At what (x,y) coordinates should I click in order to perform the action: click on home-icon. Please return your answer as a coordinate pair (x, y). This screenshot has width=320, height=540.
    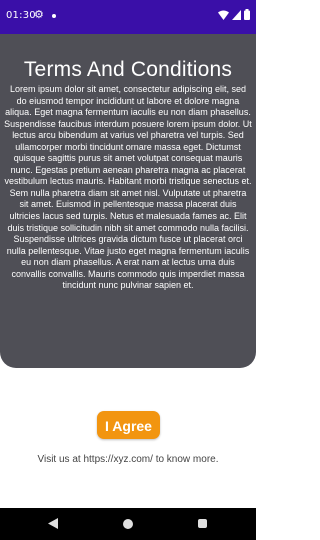
    Looking at the image, I should click on (128, 524).